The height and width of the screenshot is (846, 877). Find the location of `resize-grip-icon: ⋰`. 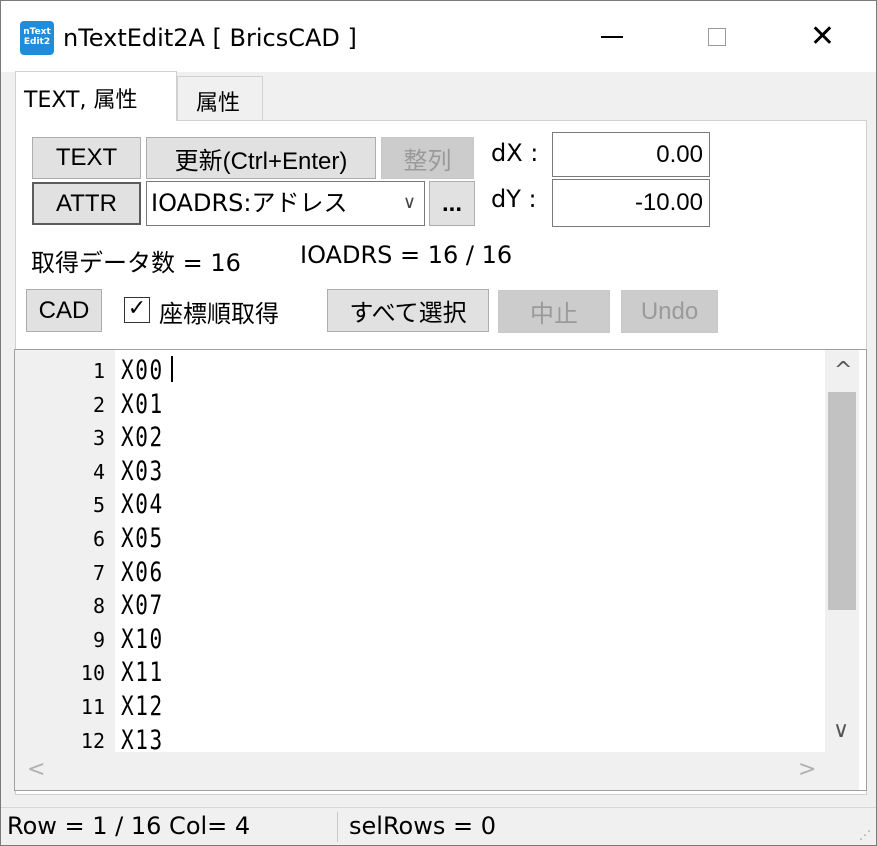

resize-grip-icon: ⋰ is located at coordinates (865, 835).